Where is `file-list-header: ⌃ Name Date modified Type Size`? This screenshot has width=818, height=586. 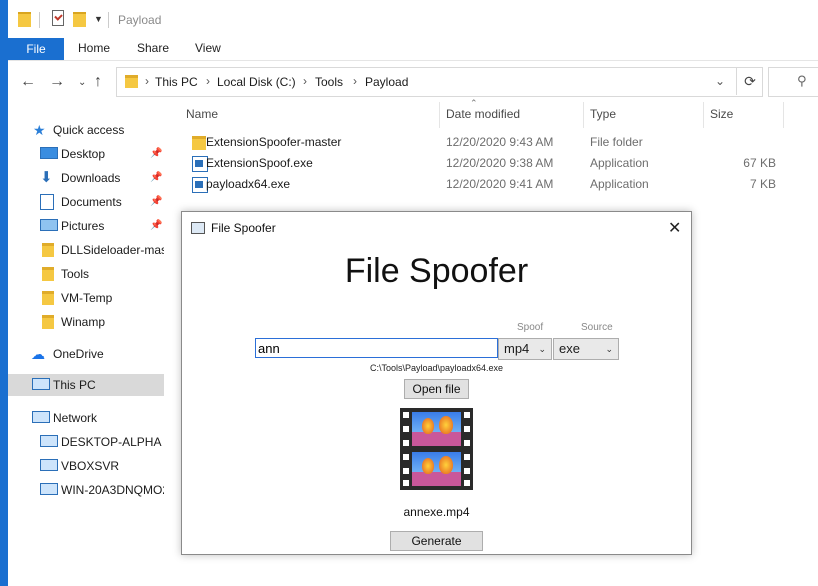
file-list-header: ⌃ Name Date modified Type Size is located at coordinates (496, 113).